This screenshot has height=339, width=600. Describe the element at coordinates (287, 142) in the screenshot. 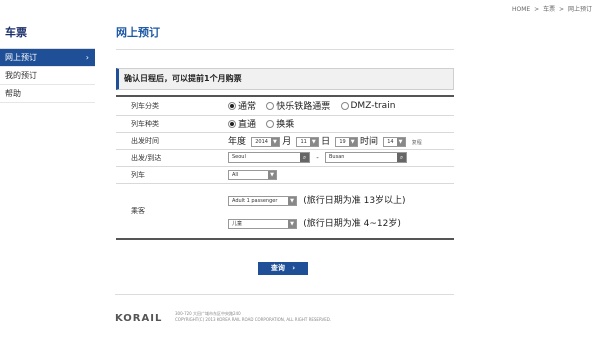

I see `month-label: 月` at that location.